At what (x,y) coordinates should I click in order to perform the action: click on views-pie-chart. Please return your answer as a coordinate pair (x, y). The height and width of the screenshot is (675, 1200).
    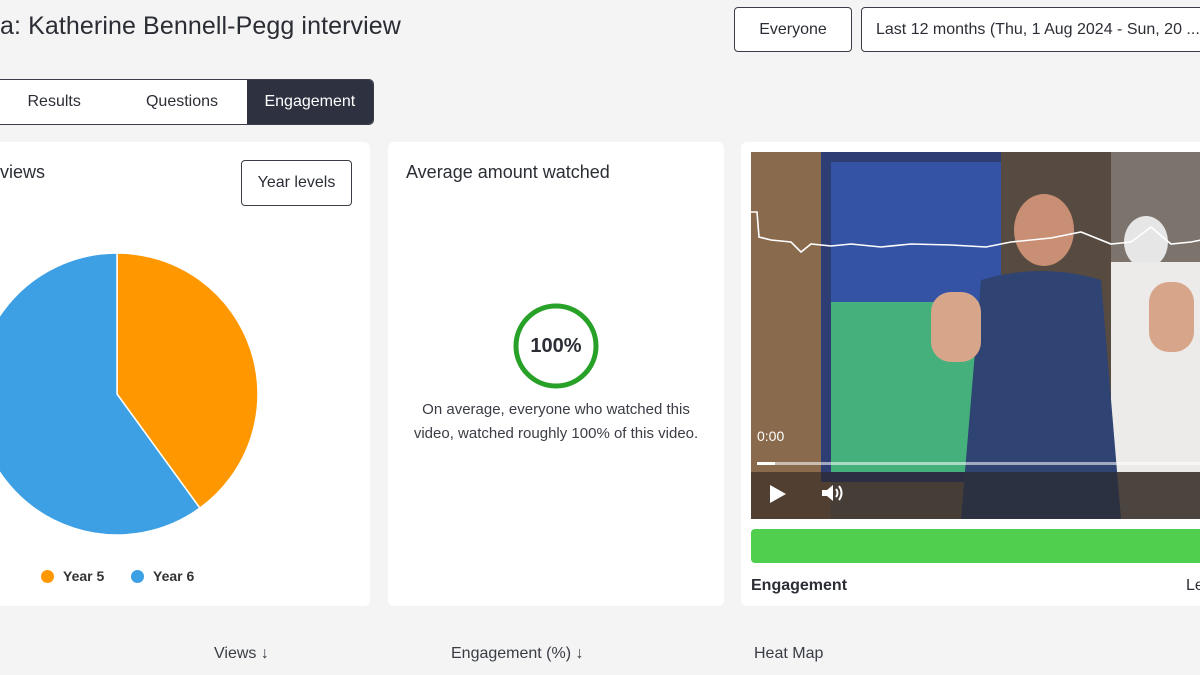
    Looking at the image, I should click on (129, 394).